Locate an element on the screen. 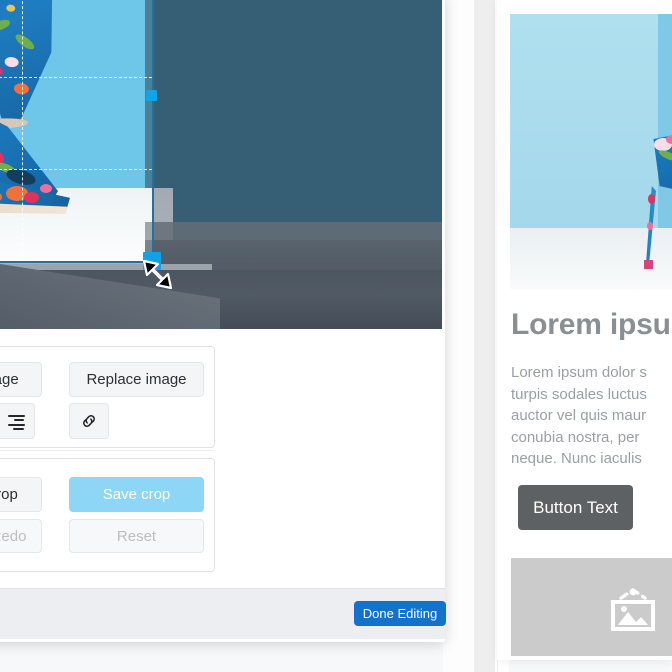 This screenshot has width=672, height=672. preview-crop-button: Preview crop is located at coordinates (21, 494).